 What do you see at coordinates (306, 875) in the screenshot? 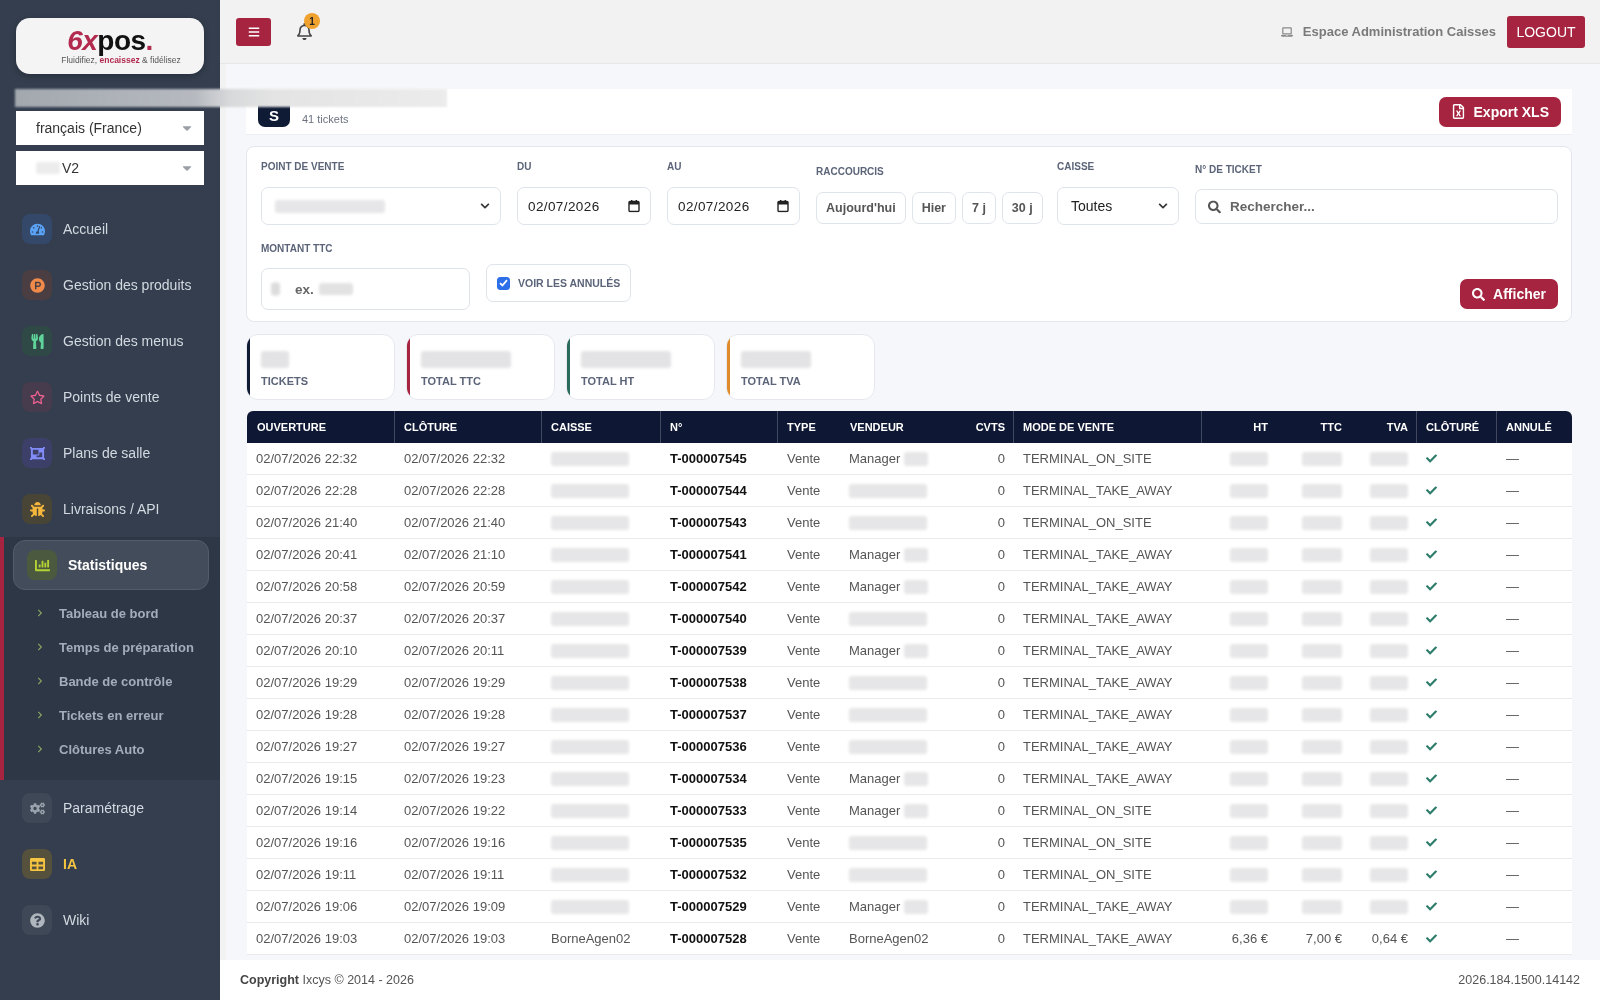
I see `table-cell-text: 02/07/2026 19:11` at bounding box center [306, 875].